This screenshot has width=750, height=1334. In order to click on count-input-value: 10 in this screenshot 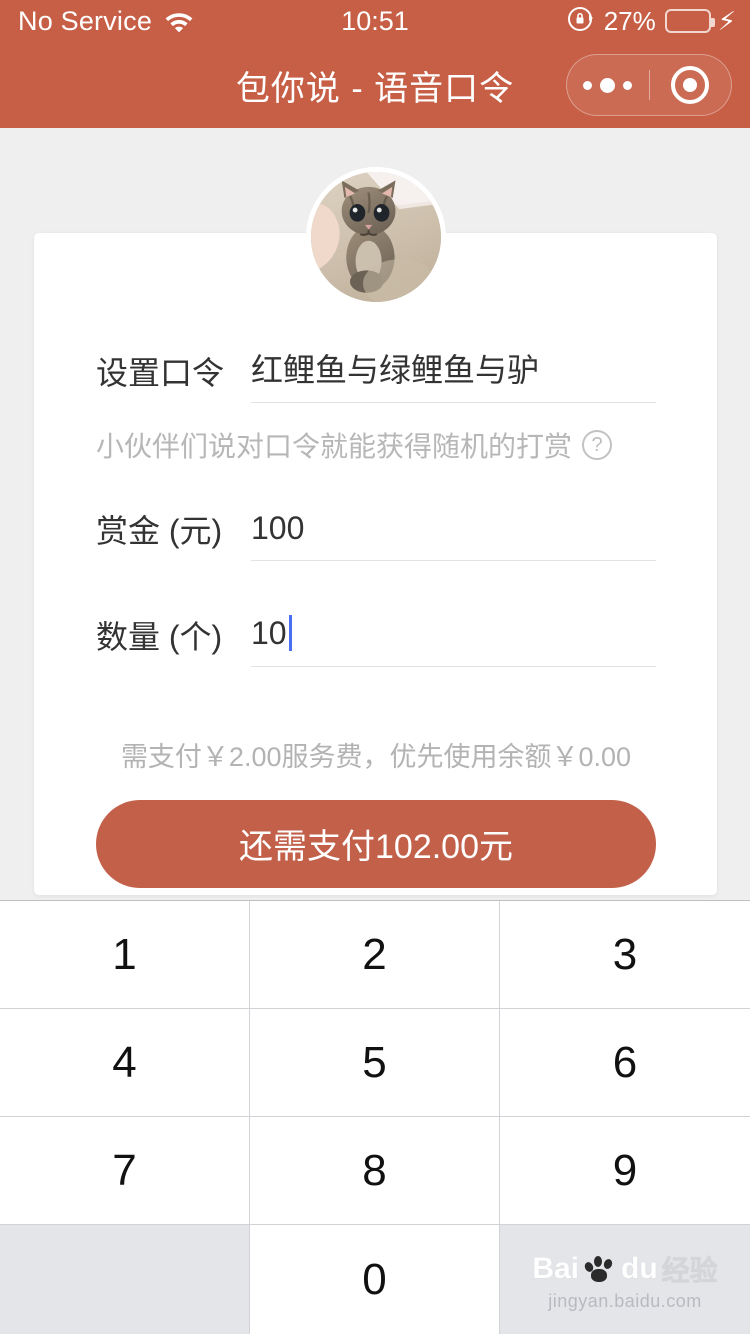, I will do `click(269, 633)`.